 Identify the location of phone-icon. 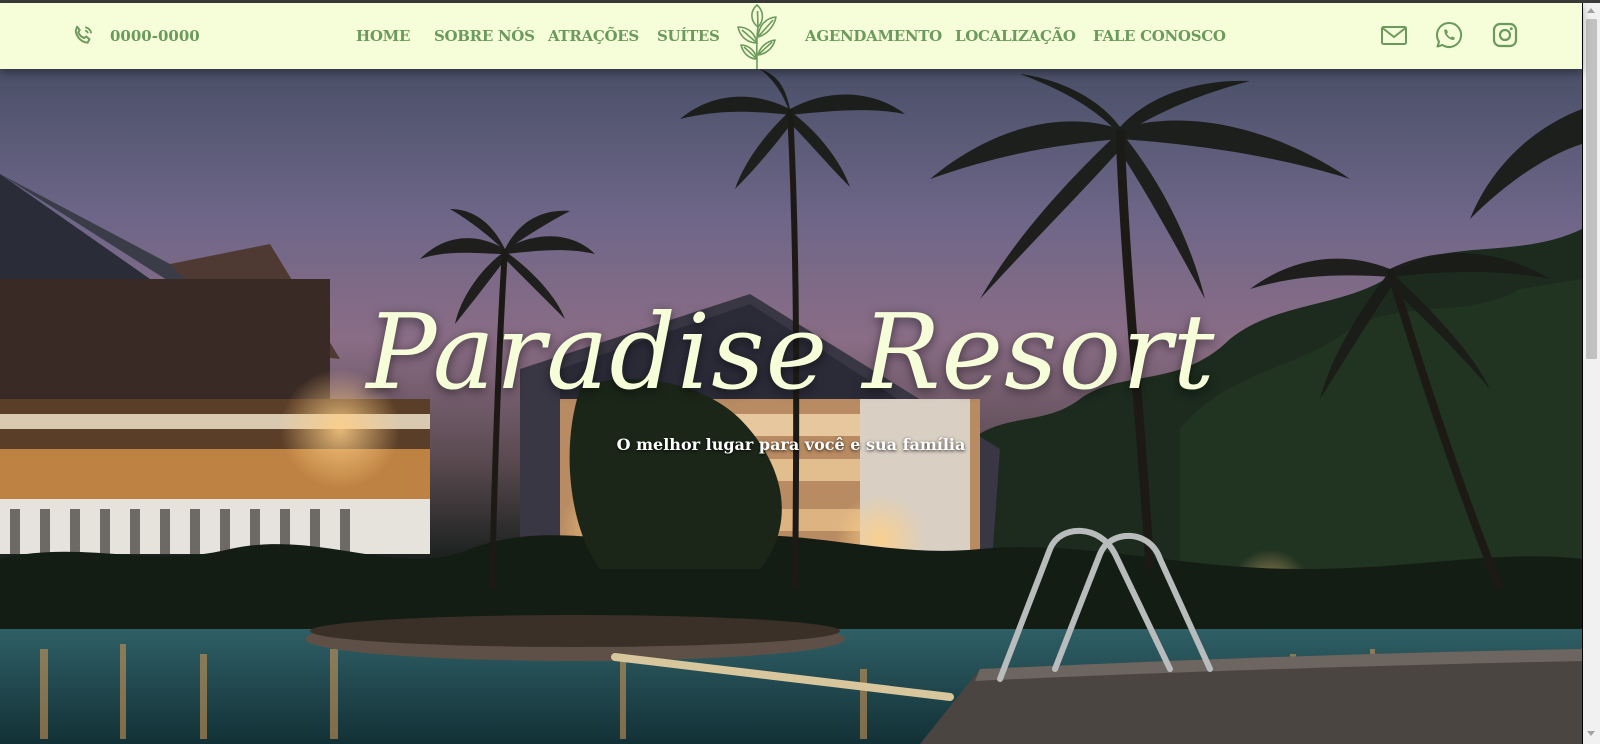
(83, 34).